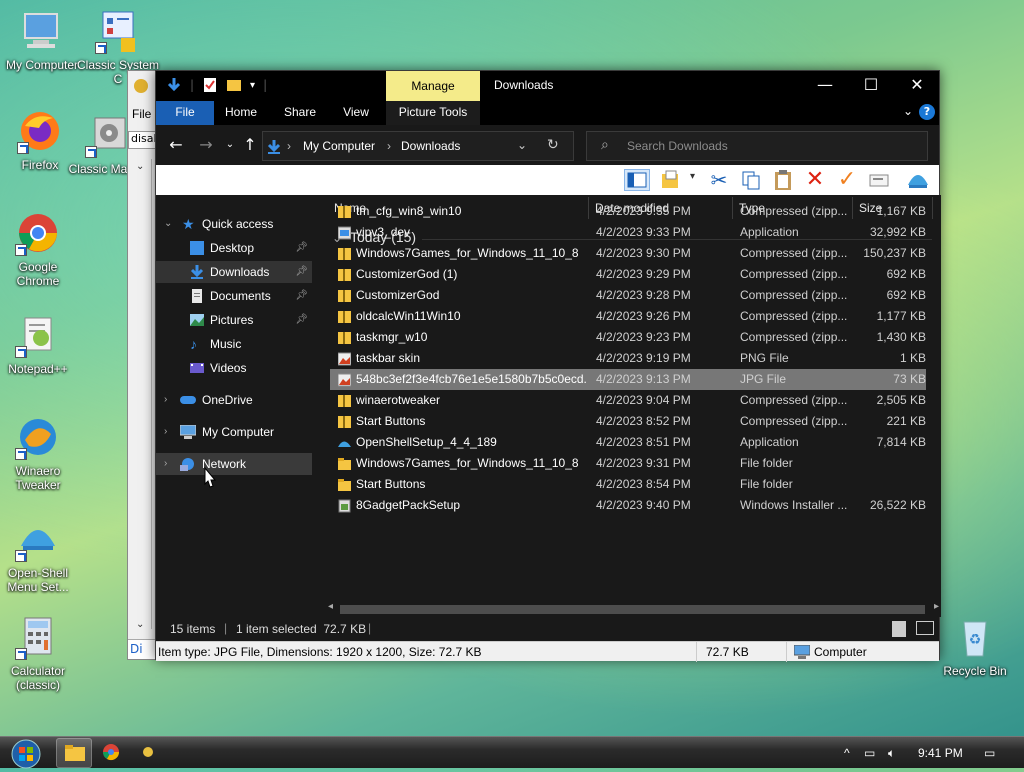  I want to click on forward-arrow-icon: →, so click(206, 145).